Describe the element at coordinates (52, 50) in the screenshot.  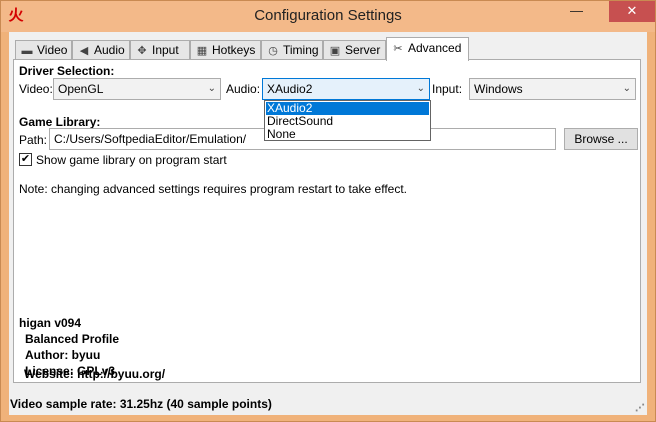
I see `tab-label: Video` at that location.